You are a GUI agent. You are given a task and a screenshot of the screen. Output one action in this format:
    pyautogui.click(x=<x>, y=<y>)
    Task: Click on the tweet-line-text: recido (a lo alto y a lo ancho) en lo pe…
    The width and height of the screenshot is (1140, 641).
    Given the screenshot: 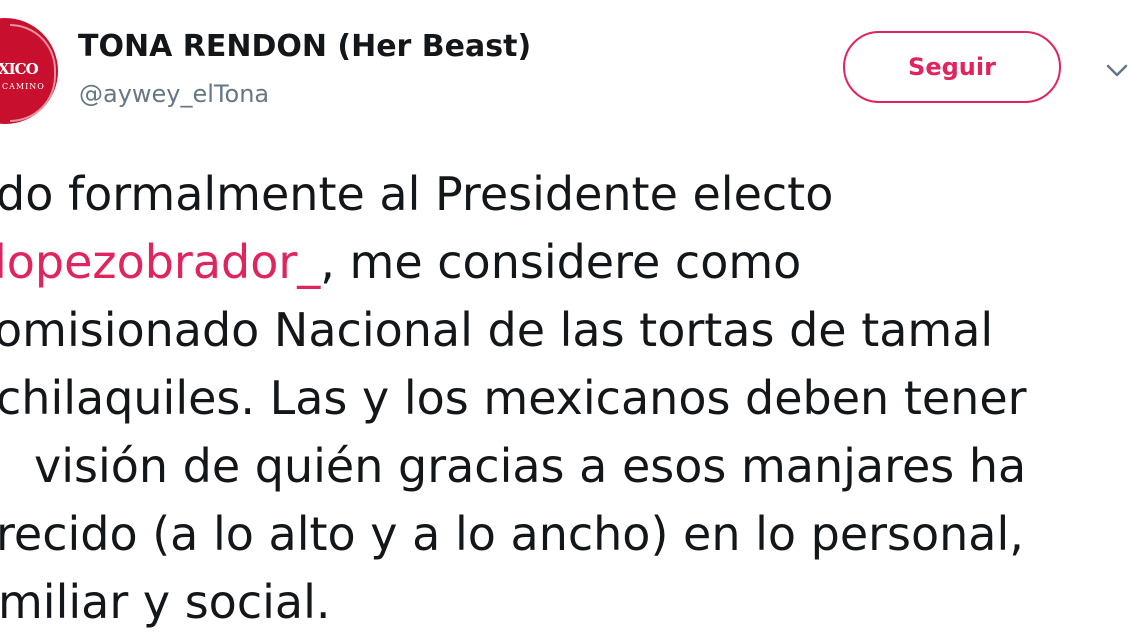 What is the action you would take?
    pyautogui.click(x=512, y=534)
    